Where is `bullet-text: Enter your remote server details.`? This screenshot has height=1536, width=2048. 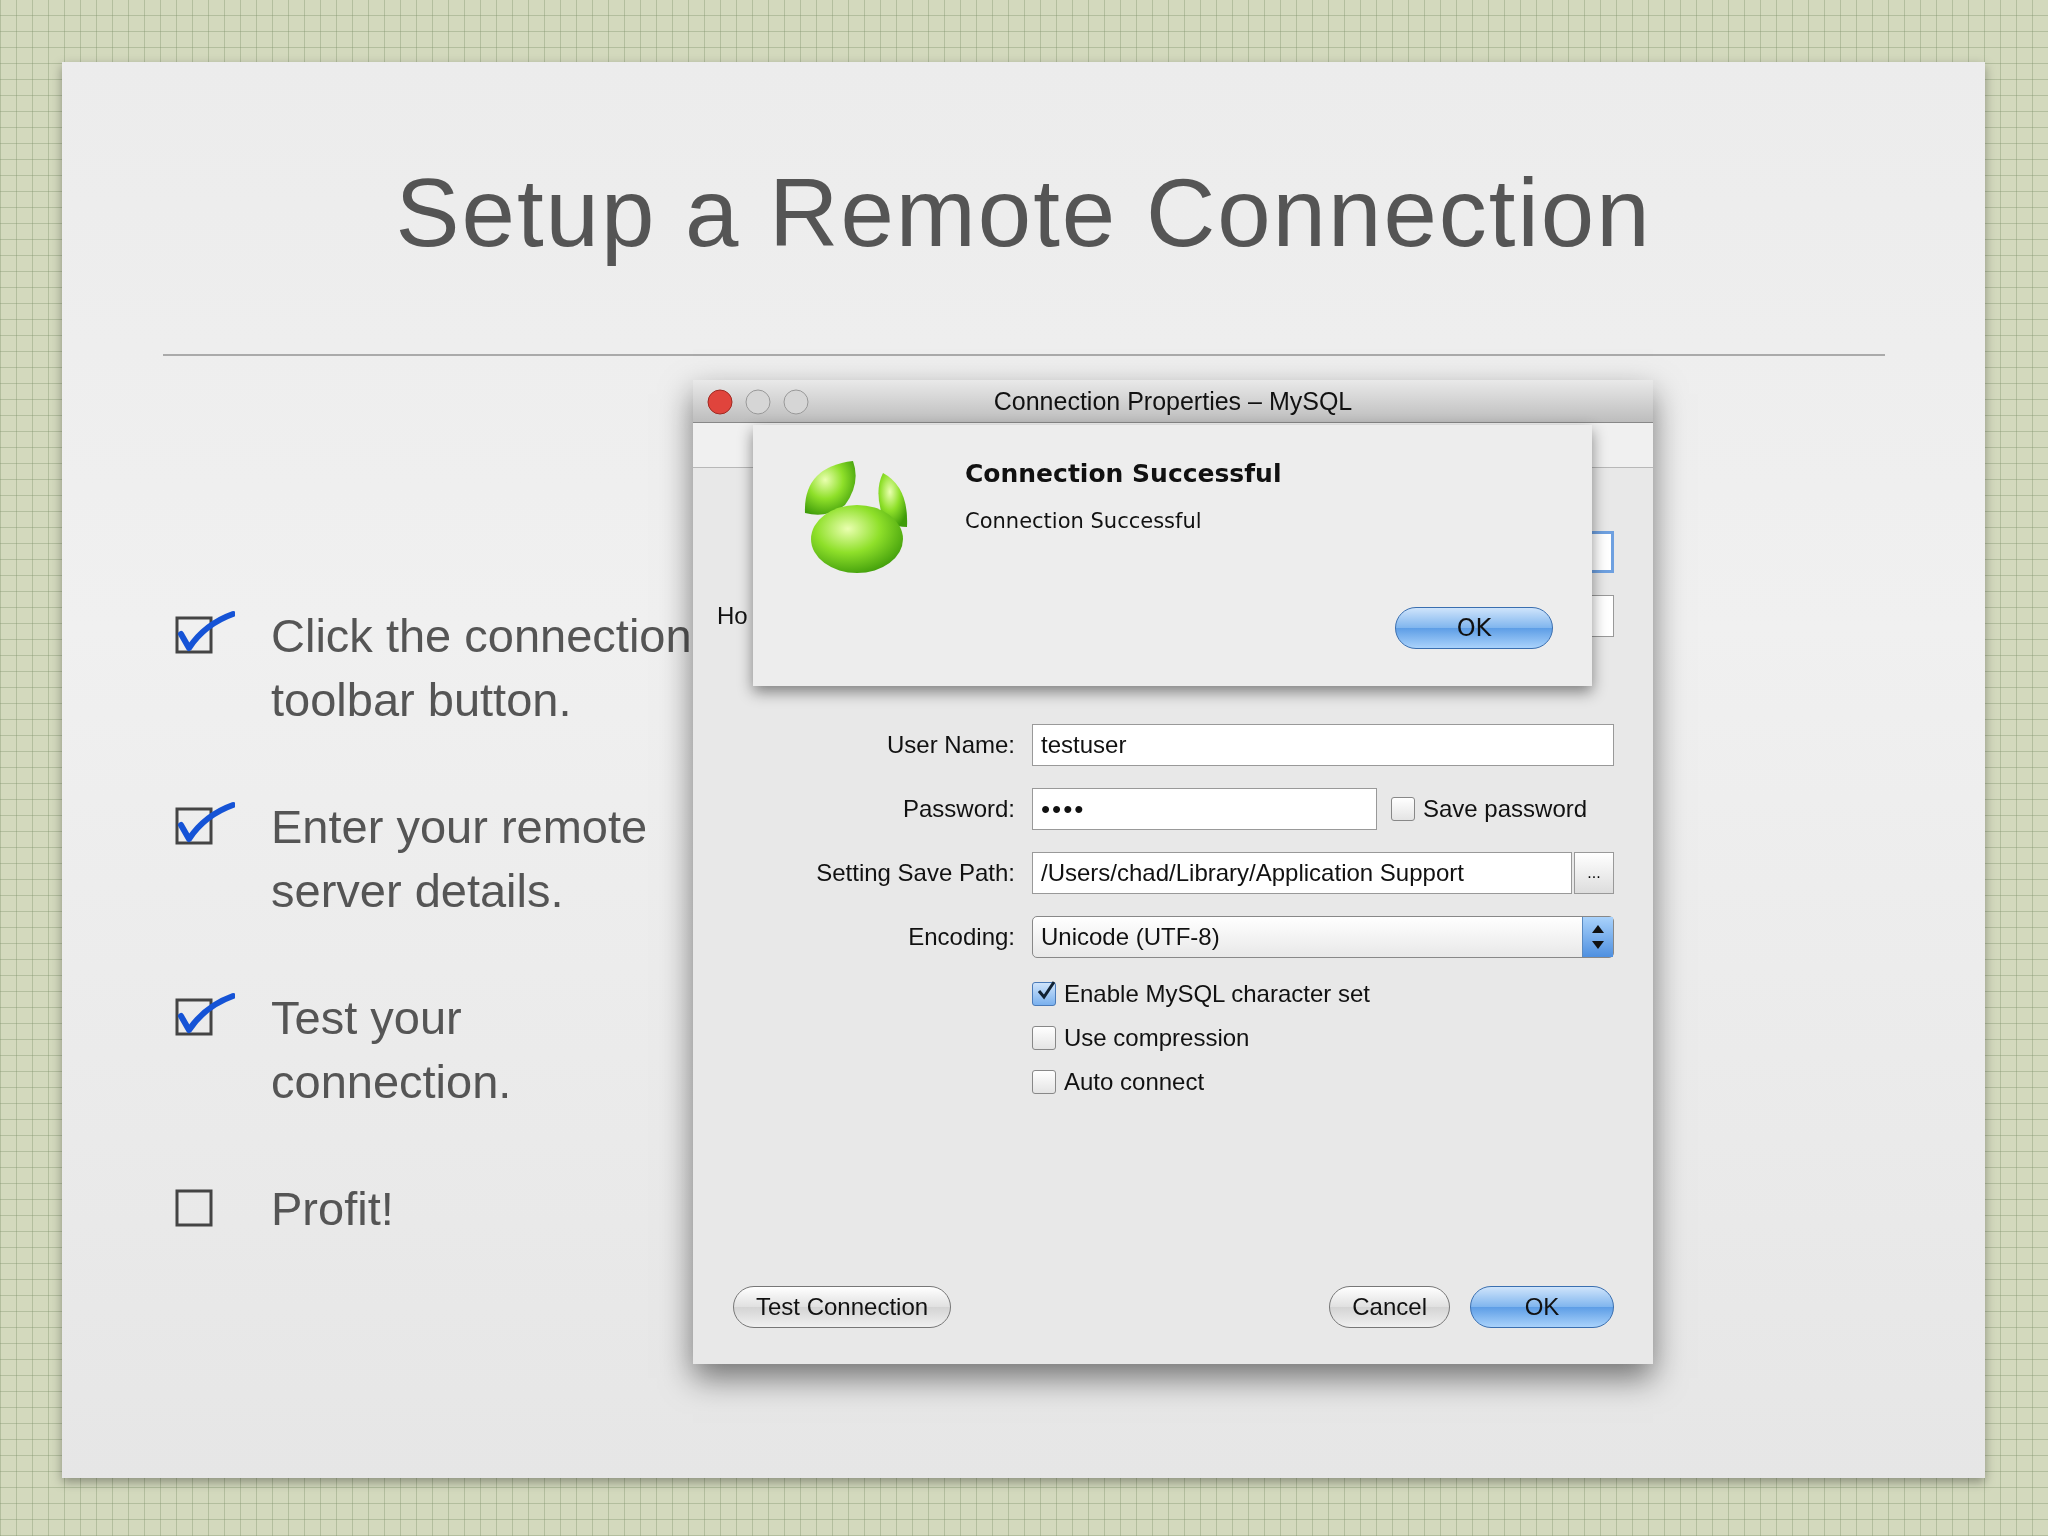 bullet-text: Enter your remote server details. is located at coordinates (460, 859).